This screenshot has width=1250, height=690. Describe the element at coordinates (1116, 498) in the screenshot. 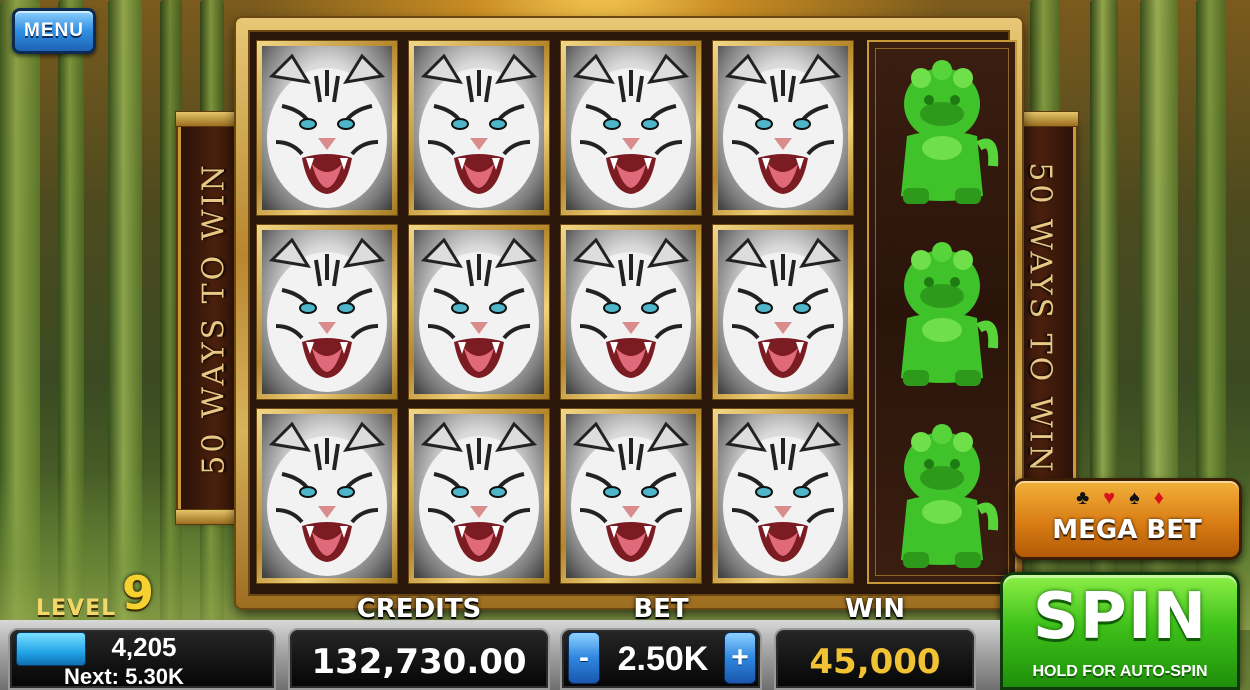

I see `heart-icon: ♥` at that location.